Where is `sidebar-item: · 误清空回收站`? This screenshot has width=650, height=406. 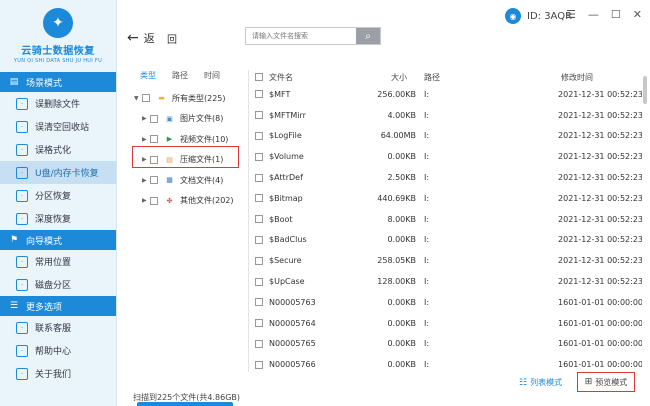
sidebar-item: · 误清空回收站 is located at coordinates (58, 126).